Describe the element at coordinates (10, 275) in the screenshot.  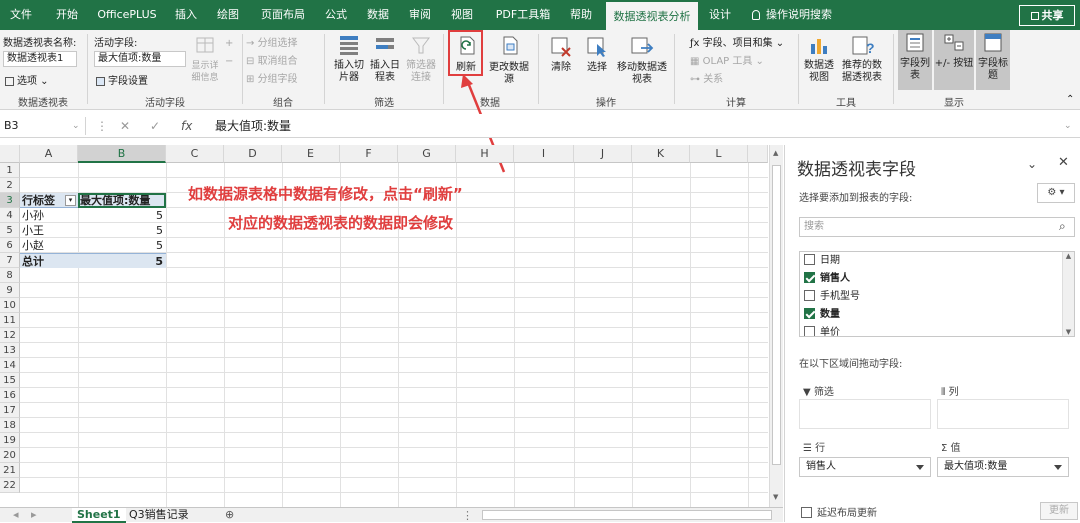
I see `row-header: 8` at that location.